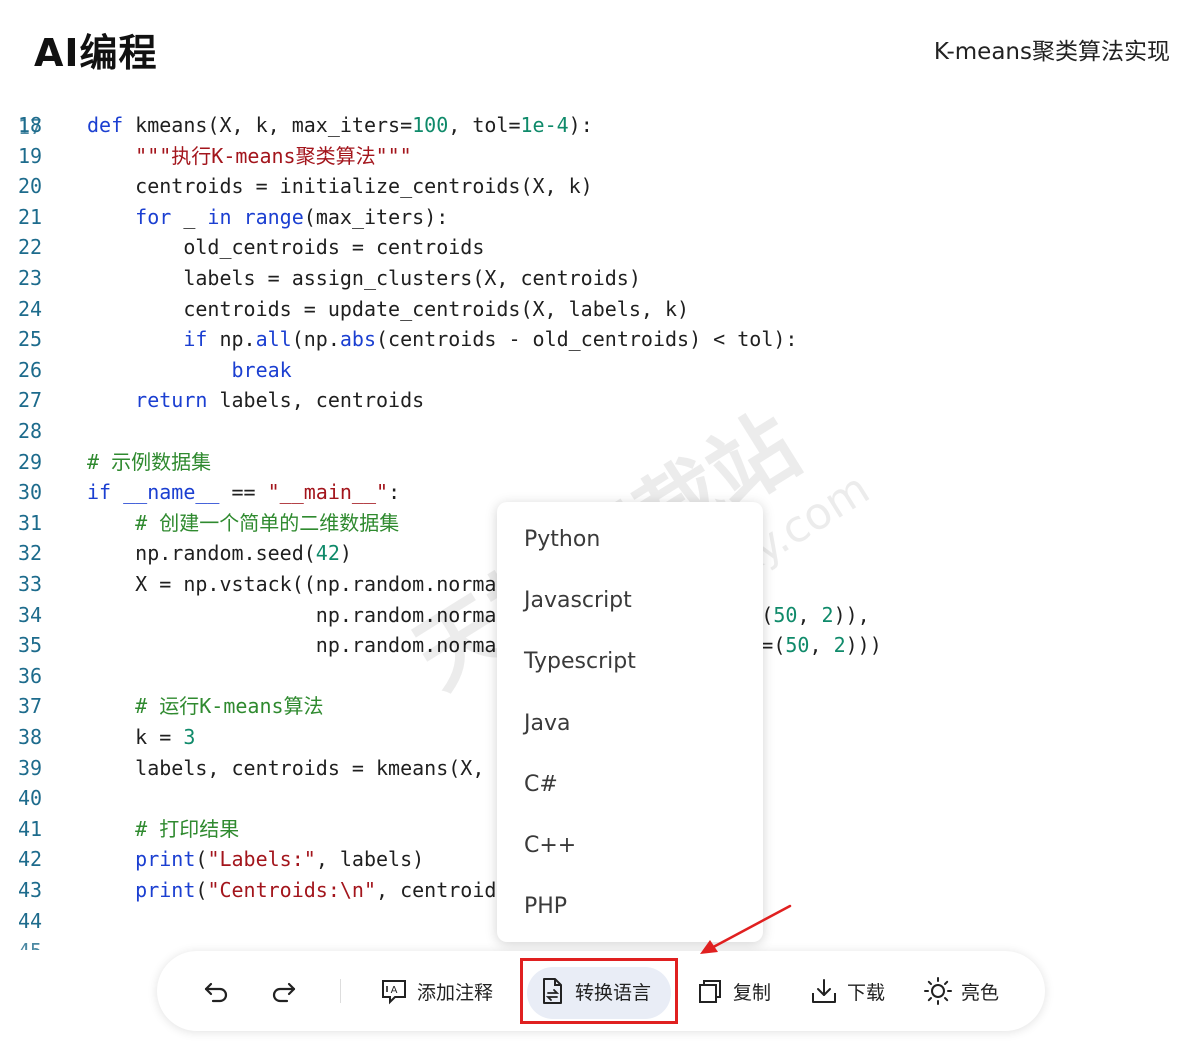  I want to click on code-line: 26 break, so click(600, 370).